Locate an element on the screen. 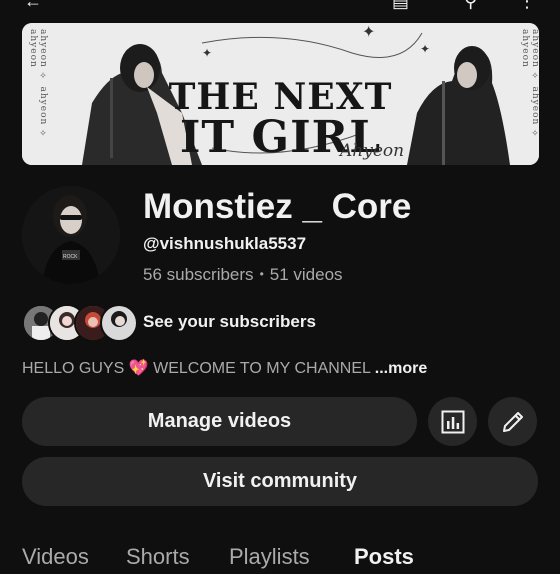 This screenshot has height=574, width=560. svg-text: ROCK is located at coordinates (70, 257).